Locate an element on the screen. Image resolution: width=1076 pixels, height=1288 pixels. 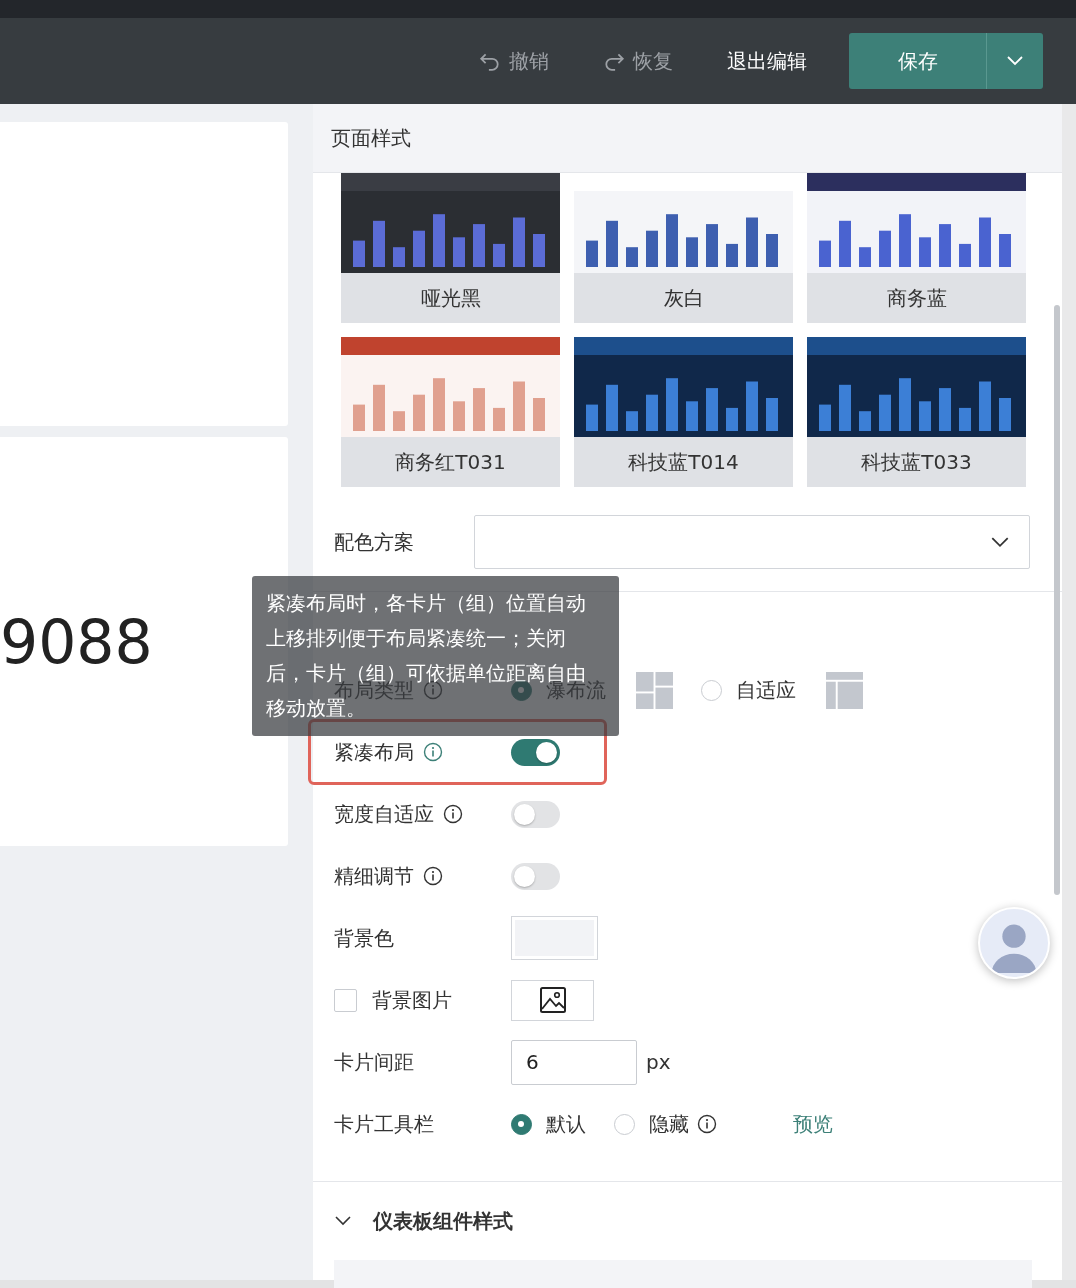
scrollbar is located at coordinates (1057, 600).